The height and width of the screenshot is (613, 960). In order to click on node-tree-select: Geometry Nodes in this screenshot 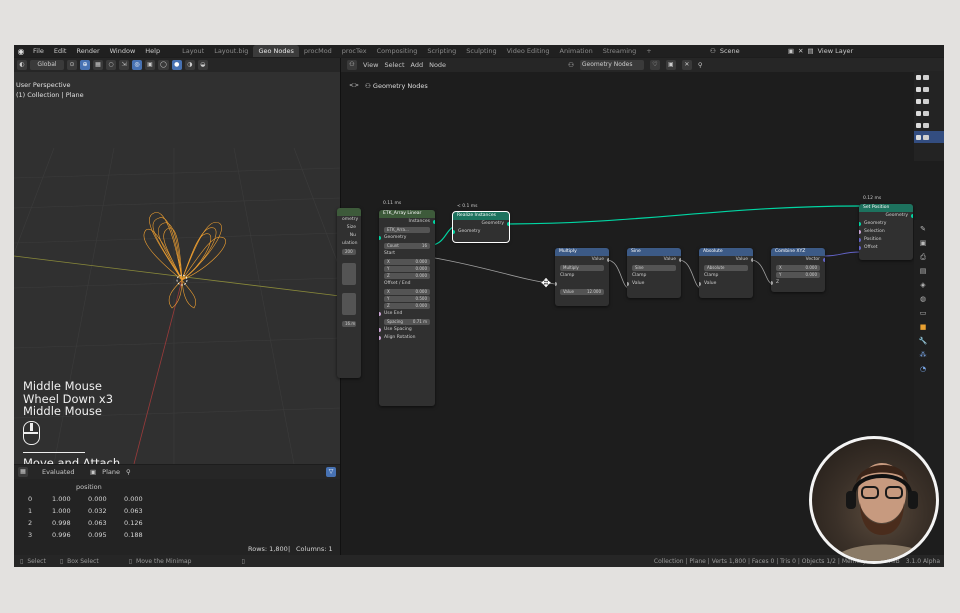, I will do `click(611, 65)`.